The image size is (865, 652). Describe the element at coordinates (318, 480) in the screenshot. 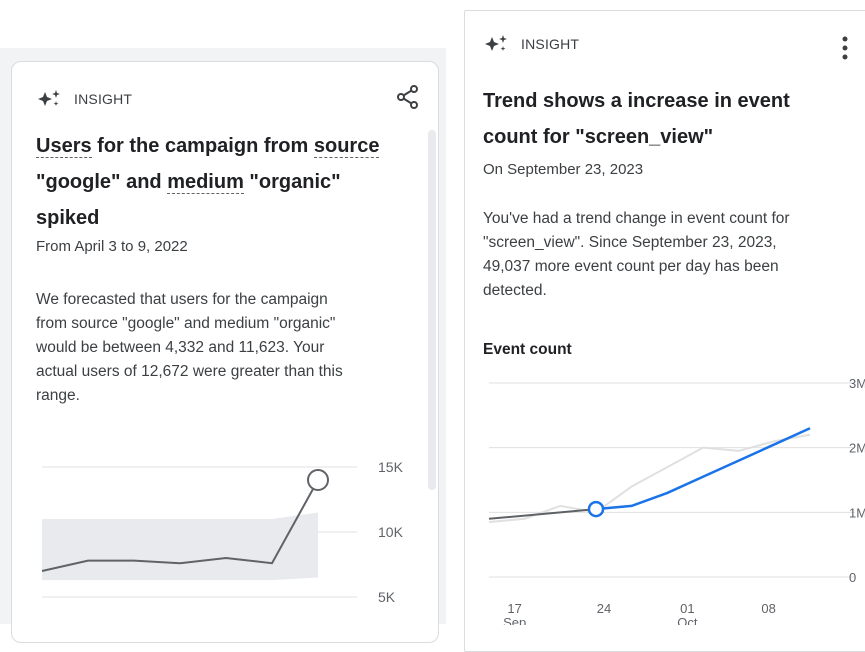

I see `anomaly-point` at that location.